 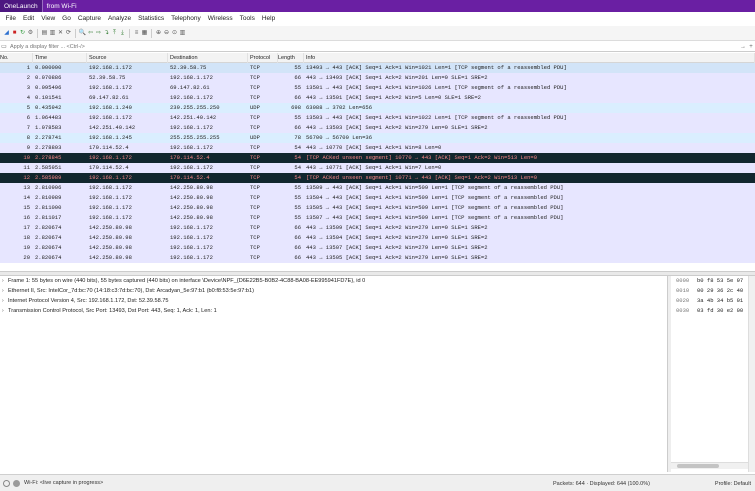 I want to click on restart-icon: ↻, so click(x=22, y=33).